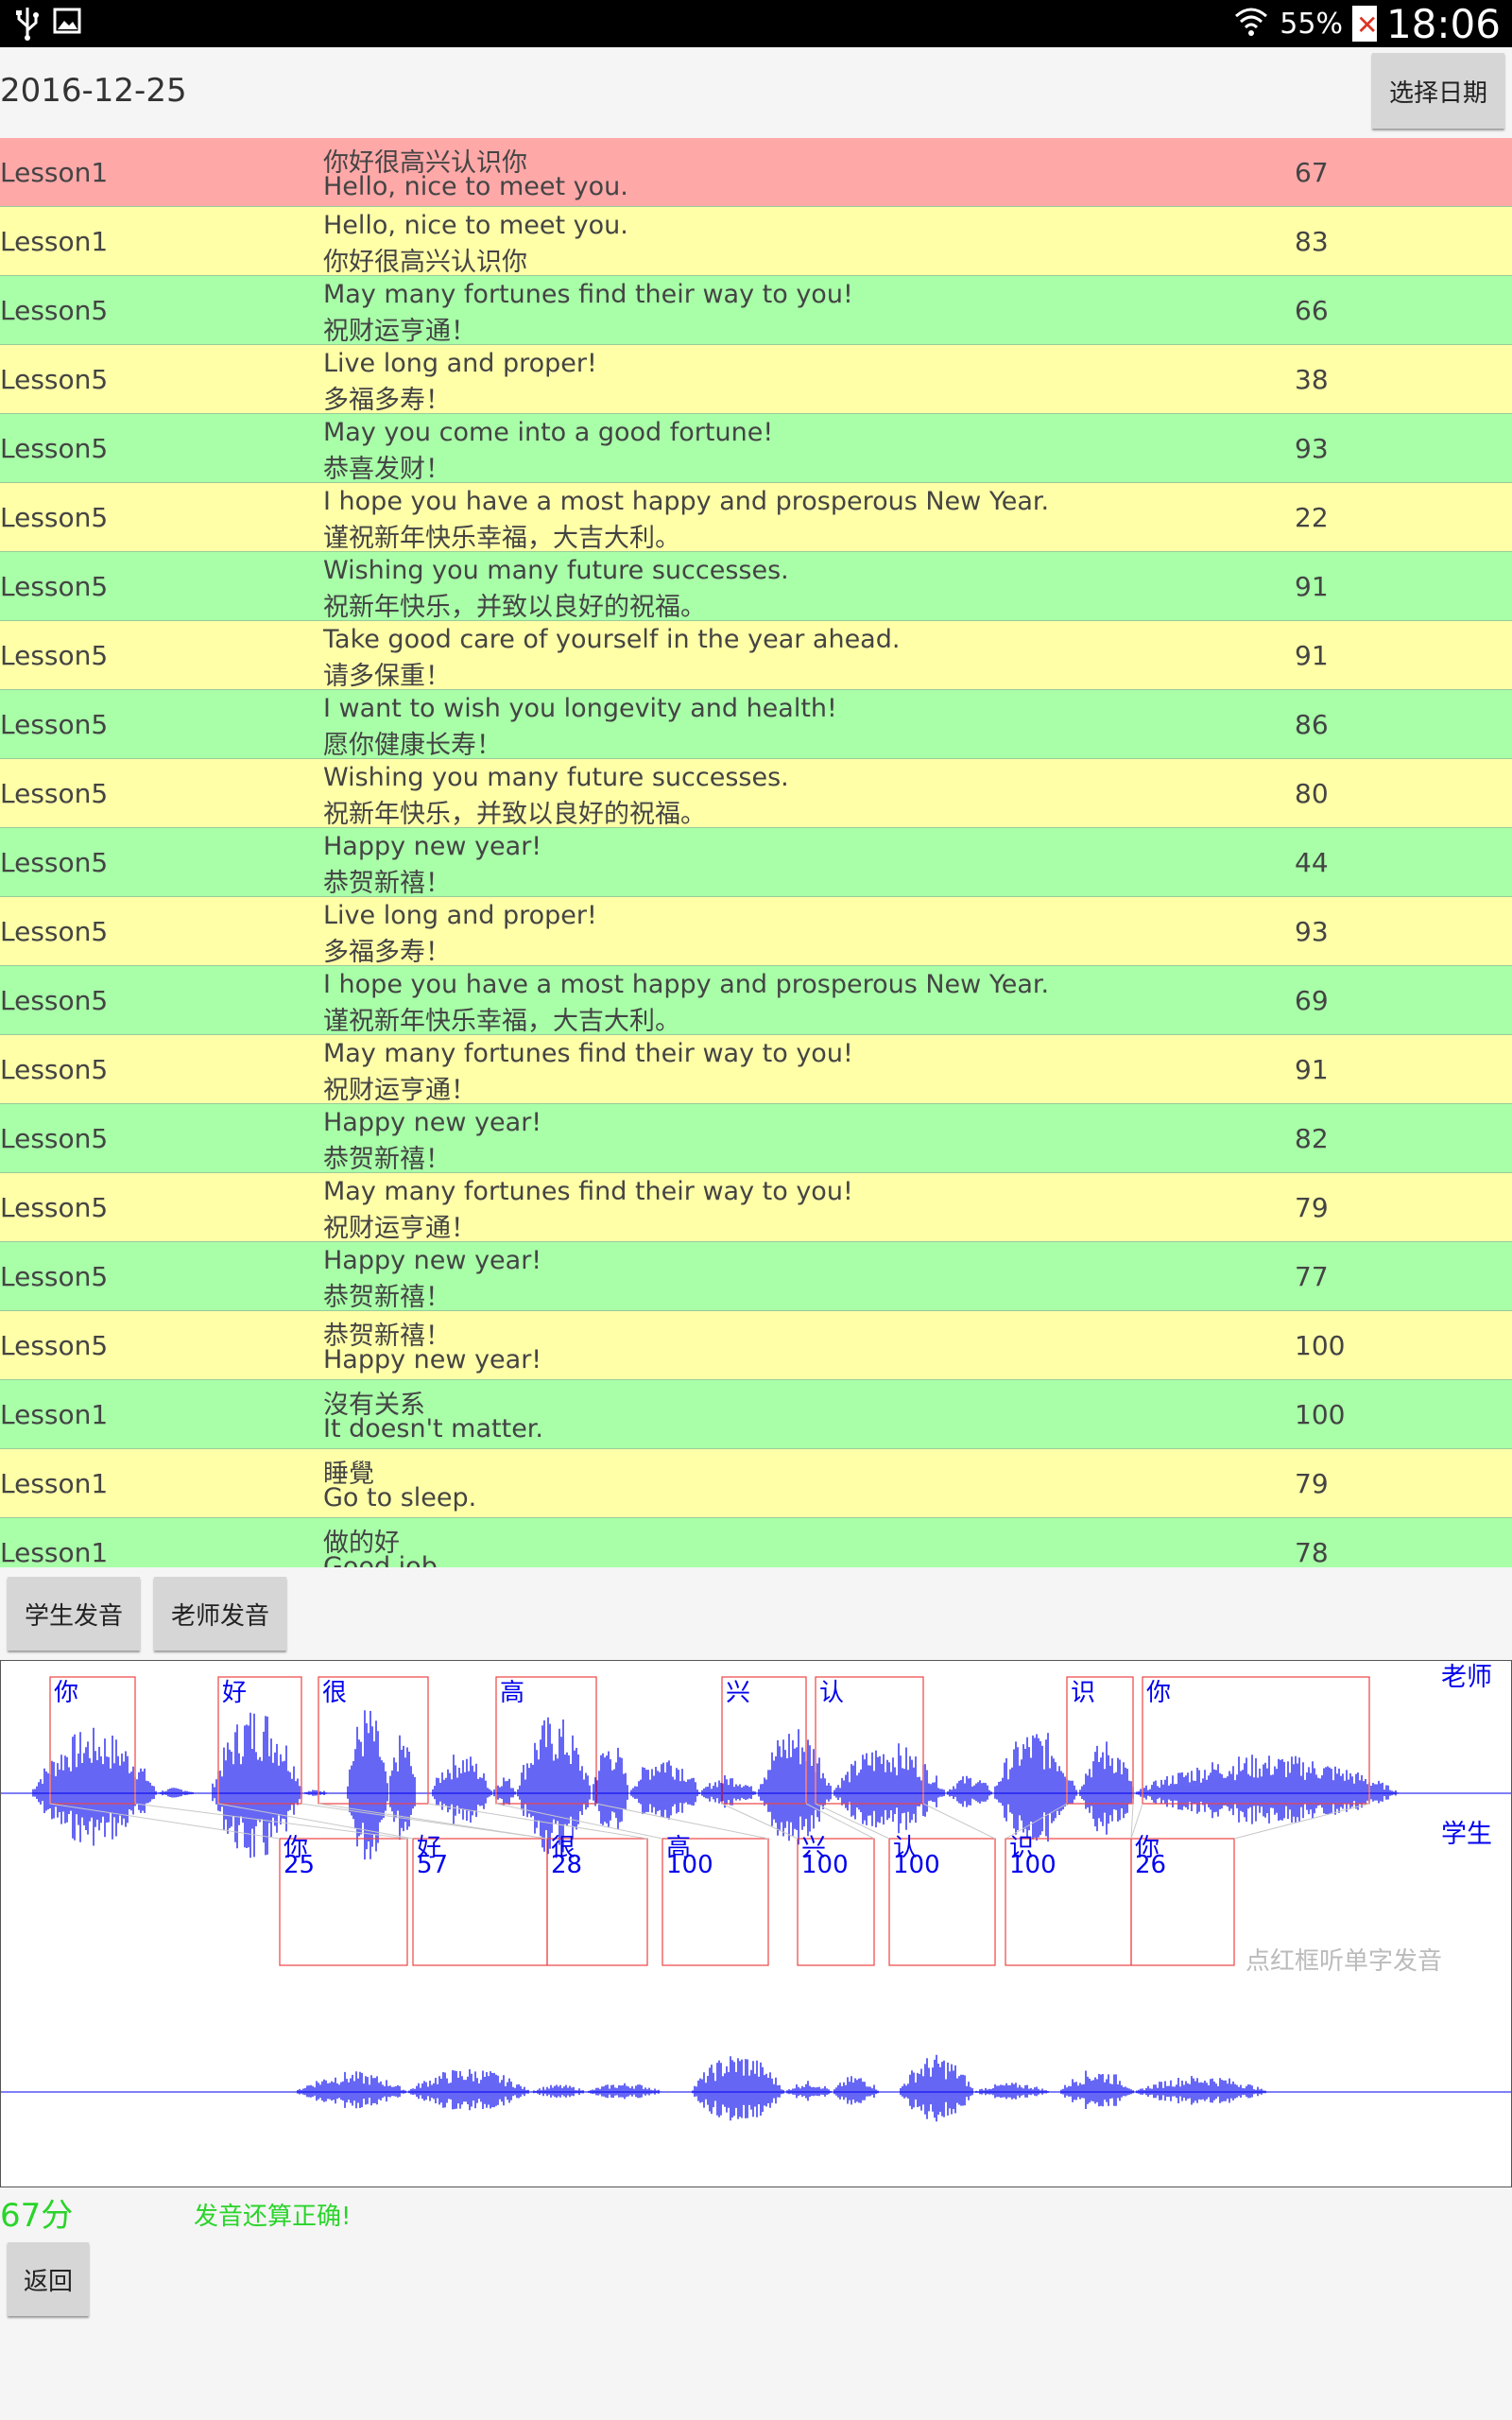  Describe the element at coordinates (501, 538) in the screenshot. I see `sentence-line-2: 谨祝新年快乐幸福，大吉大利。` at that location.